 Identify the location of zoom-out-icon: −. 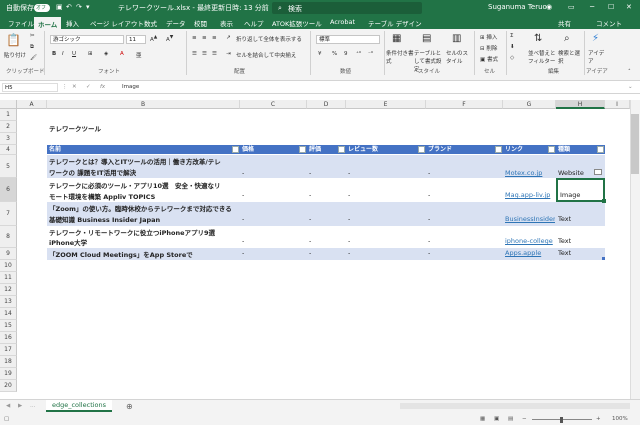
(524, 419).